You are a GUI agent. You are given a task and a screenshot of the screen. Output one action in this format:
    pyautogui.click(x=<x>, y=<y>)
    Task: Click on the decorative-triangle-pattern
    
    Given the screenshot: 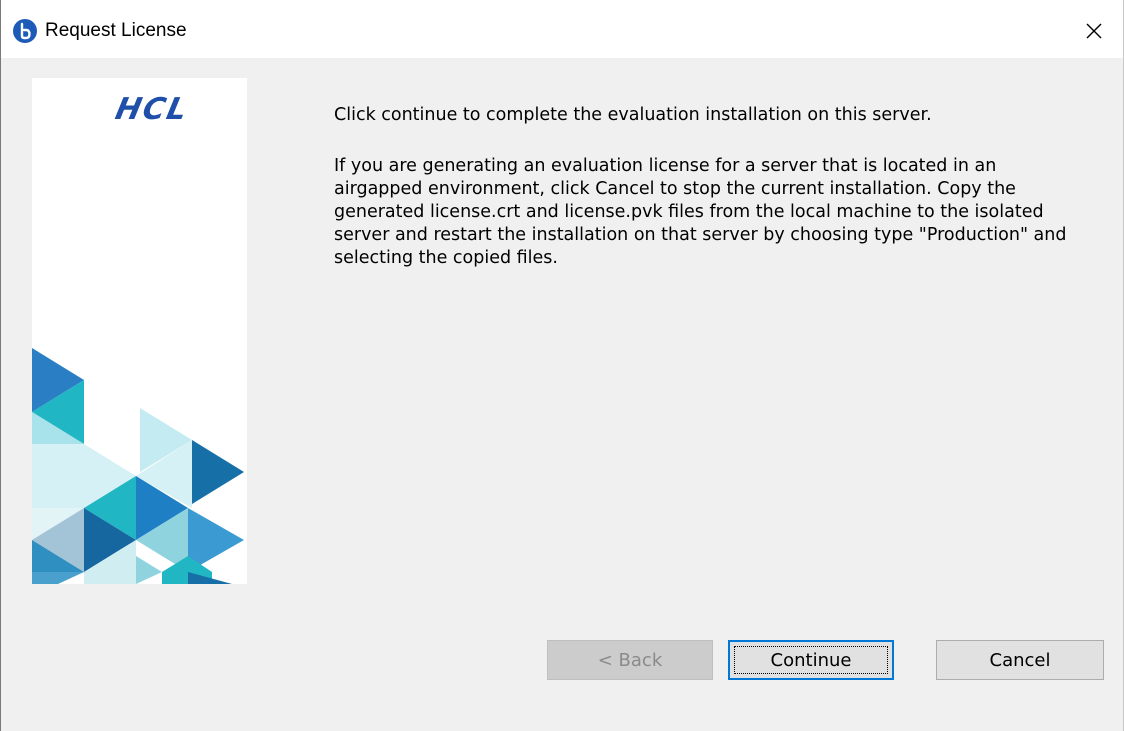 What is the action you would take?
    pyautogui.click(x=138, y=466)
    